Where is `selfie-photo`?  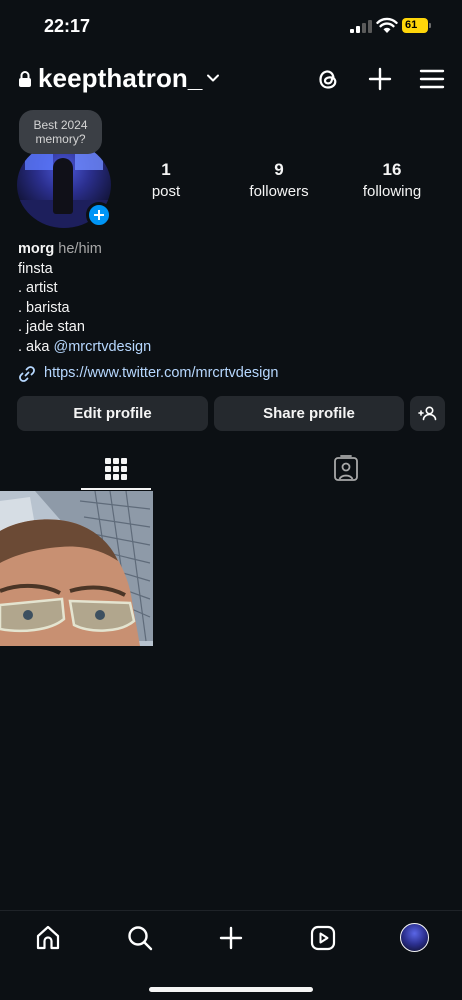 selfie-photo is located at coordinates (76, 568).